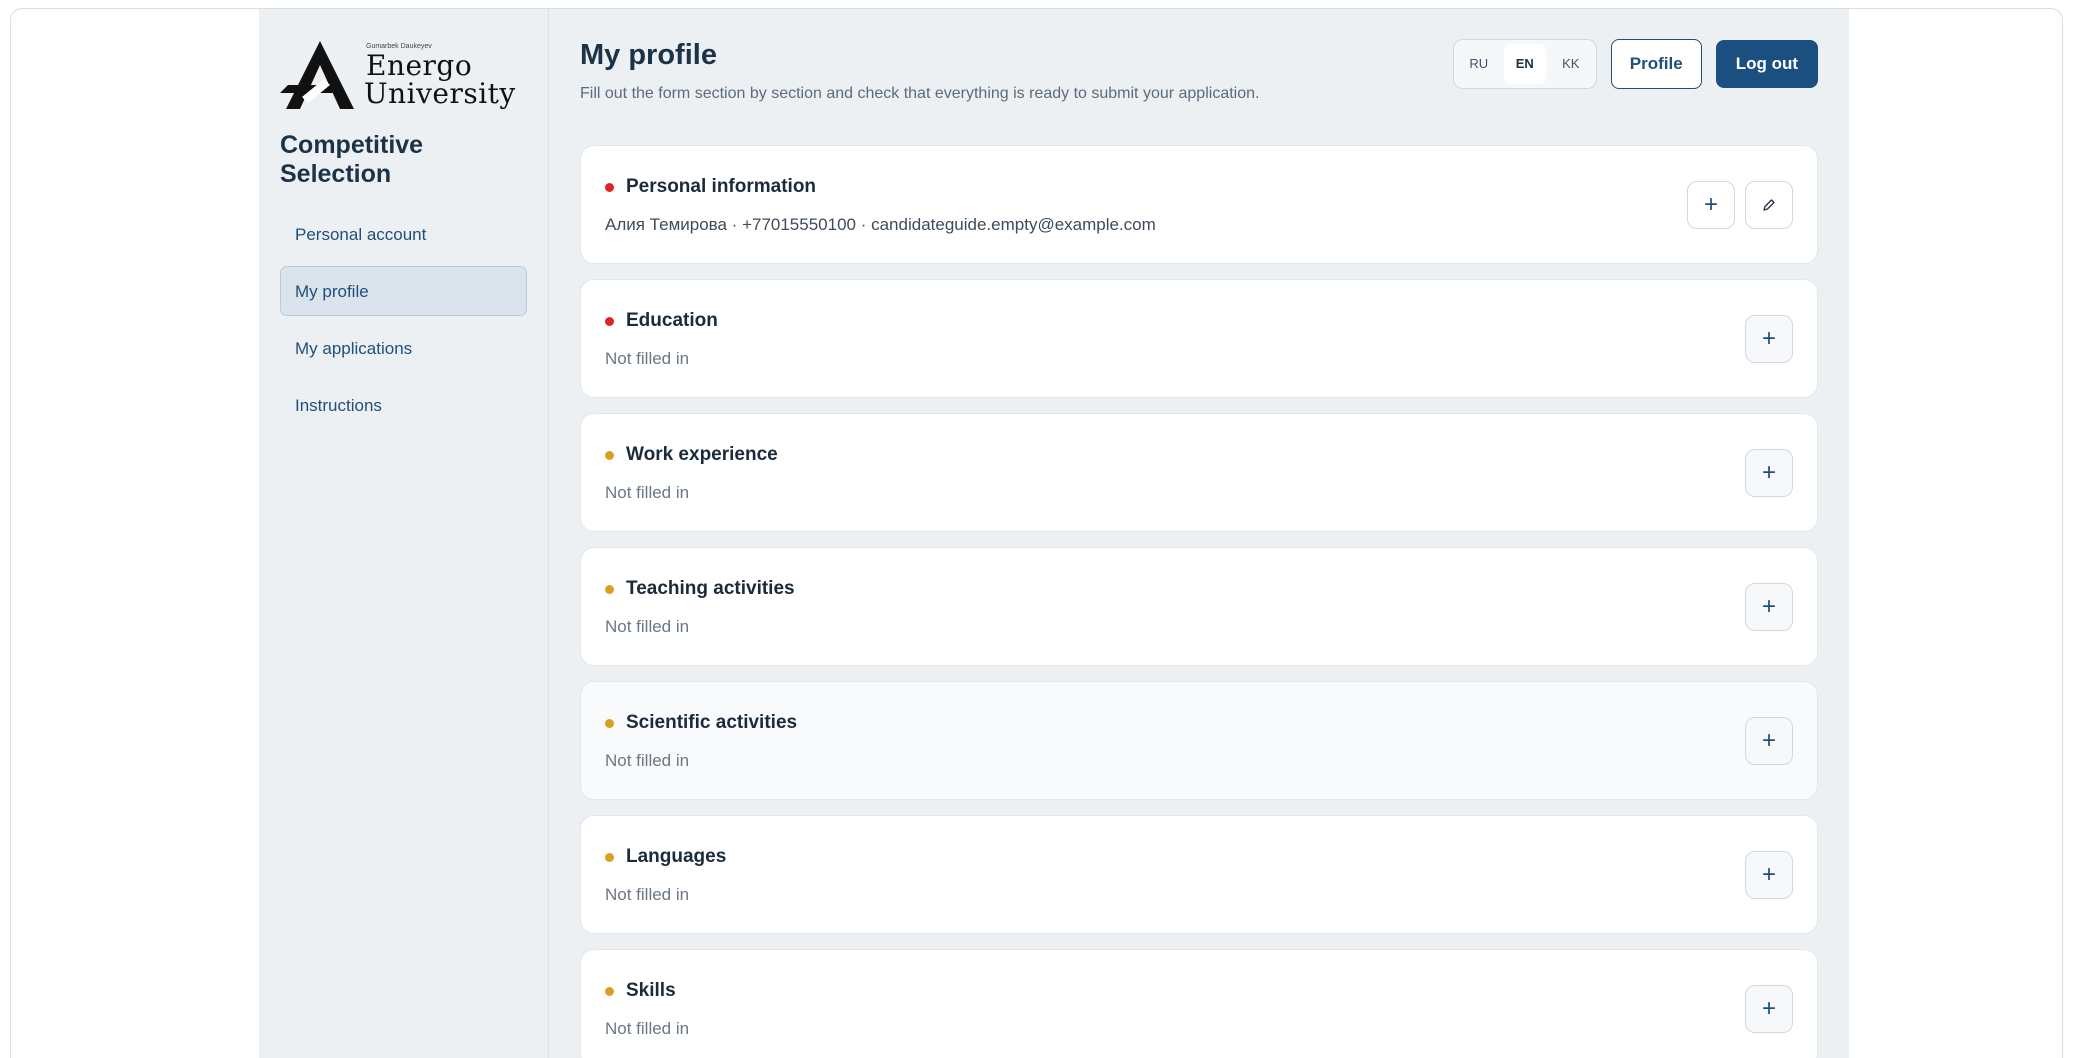 This screenshot has width=2073, height=1058. What do you see at coordinates (1766, 64) in the screenshot?
I see `logout-button: Log out` at bounding box center [1766, 64].